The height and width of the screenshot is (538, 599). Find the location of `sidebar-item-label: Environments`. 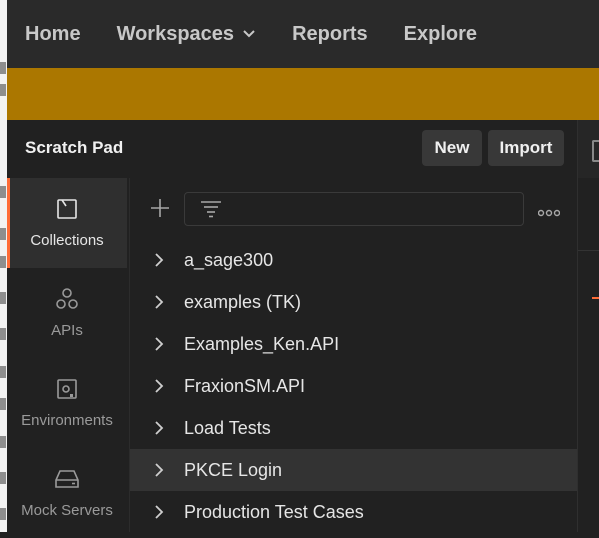

sidebar-item-label: Environments is located at coordinates (67, 420).